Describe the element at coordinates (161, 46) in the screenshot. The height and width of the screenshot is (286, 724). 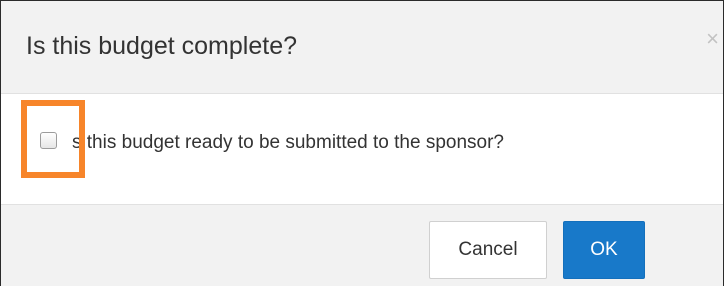
I see `dialog-title: Is this budget complete?` at that location.